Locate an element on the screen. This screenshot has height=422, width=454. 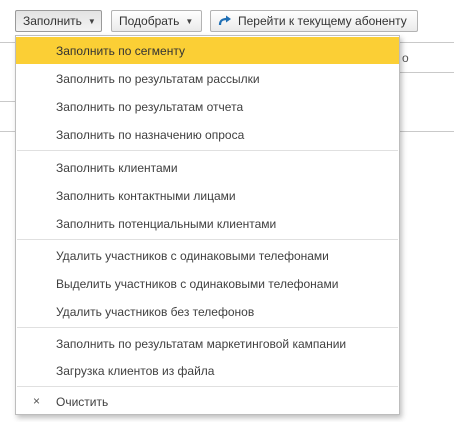
menu-item-fill-by-survey-assignment: Заполнить по назначению опроса is located at coordinates (207, 134).